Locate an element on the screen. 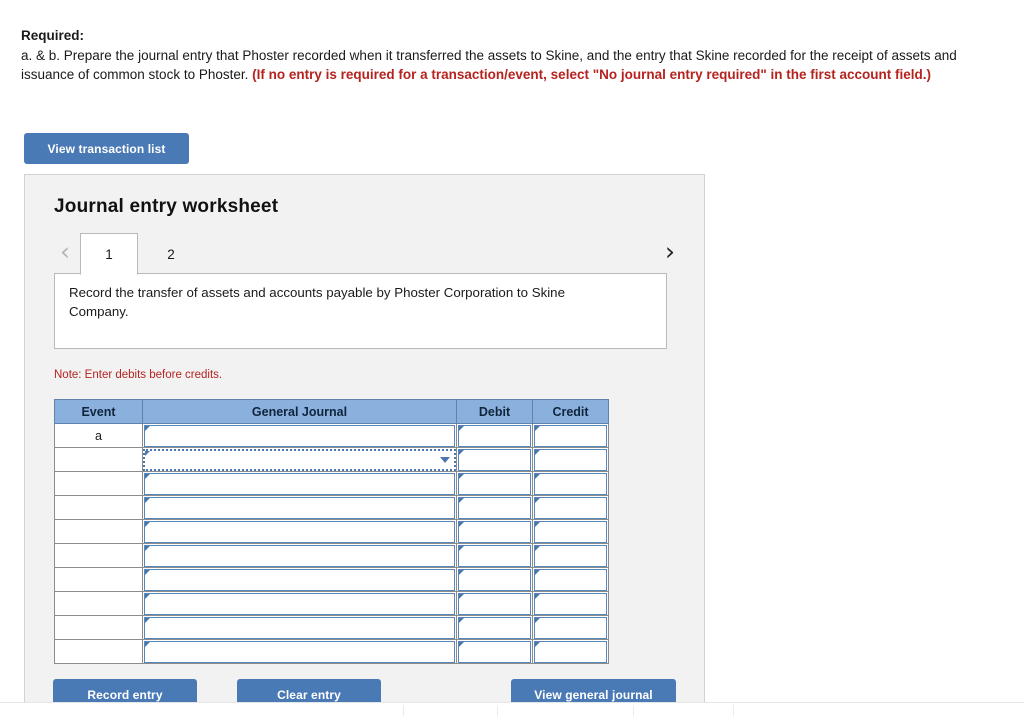  clear-entry-button: Clear entry is located at coordinates (309, 690).